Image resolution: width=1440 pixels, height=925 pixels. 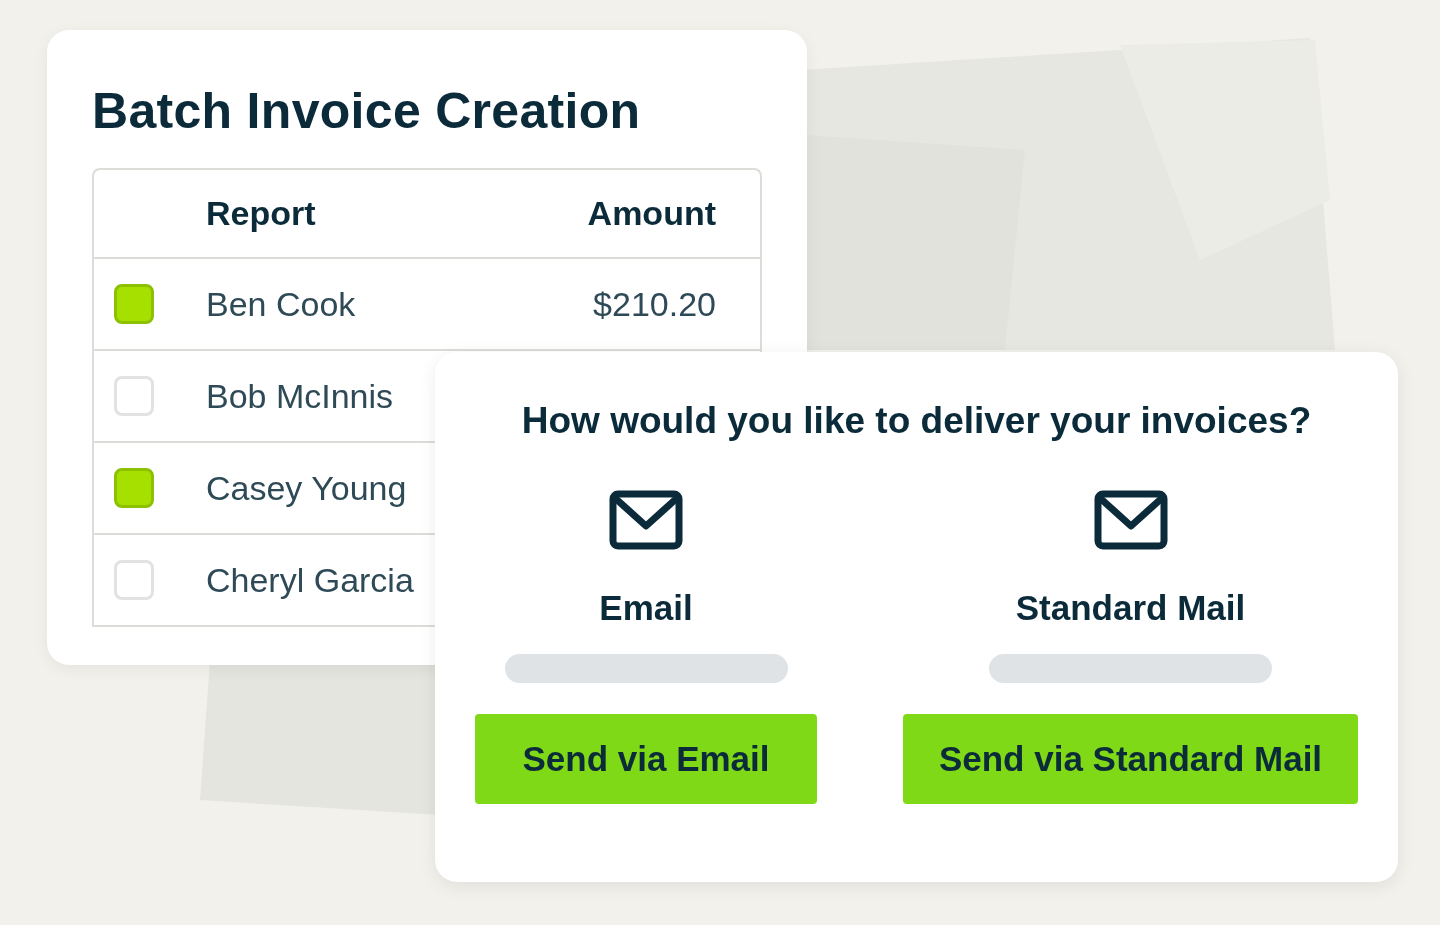 What do you see at coordinates (1130, 759) in the screenshot?
I see `send-button: Send via Standard Mail` at bounding box center [1130, 759].